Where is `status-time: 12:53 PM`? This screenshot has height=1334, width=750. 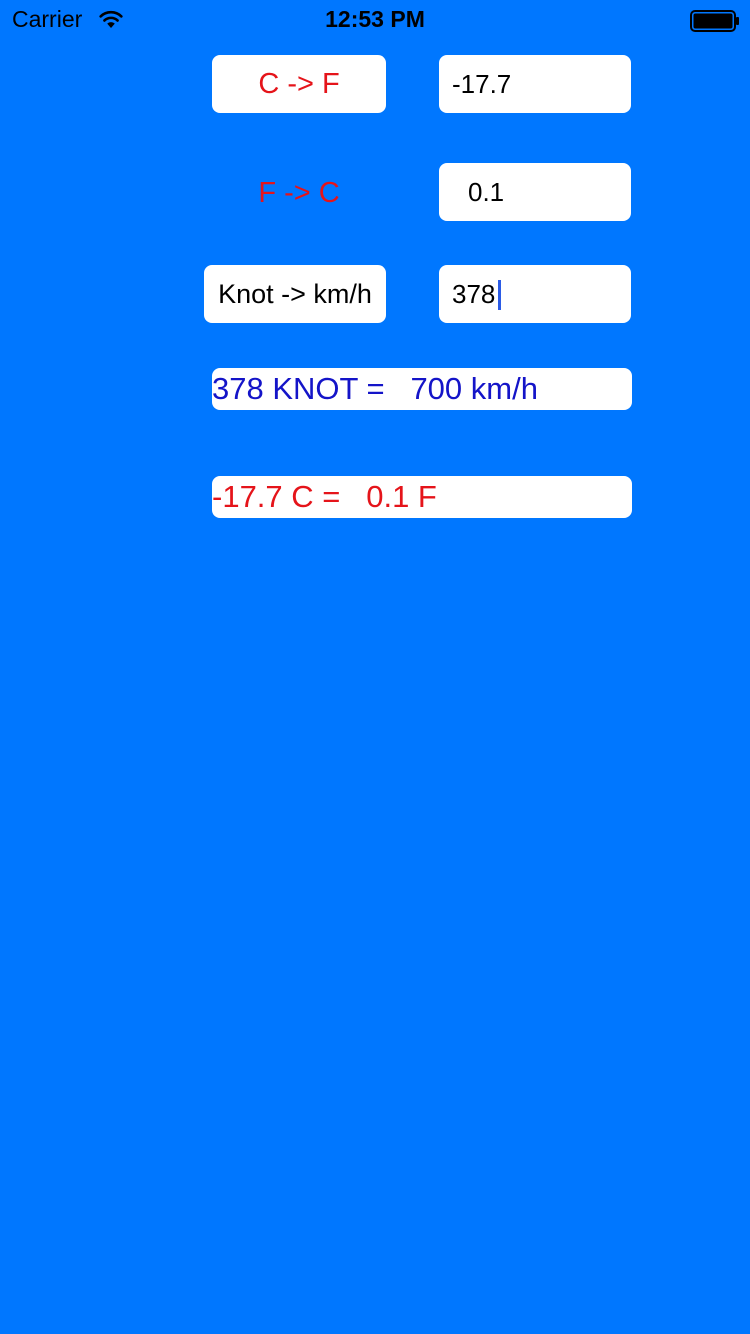
status-time: 12:53 PM is located at coordinates (375, 19).